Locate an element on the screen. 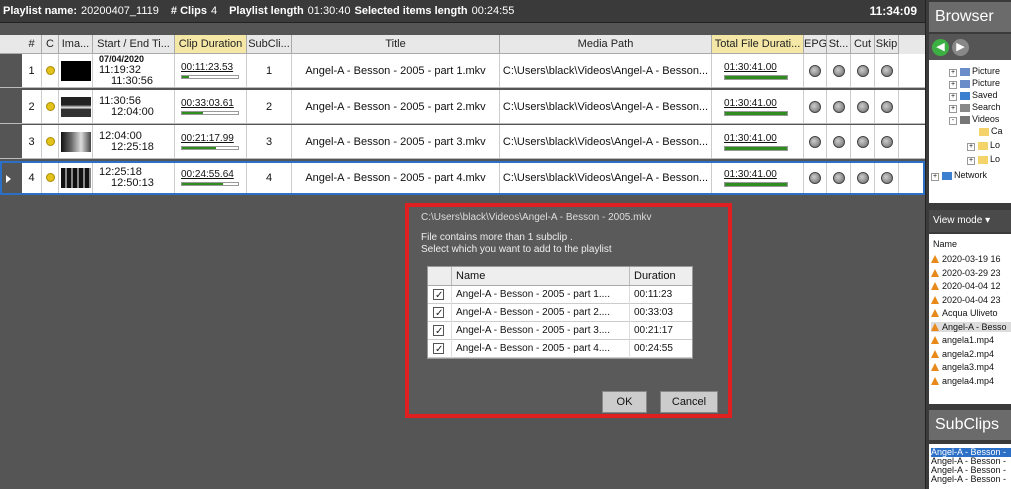  subclip-option-duration: 00:21:17 is located at coordinates (653, 330).